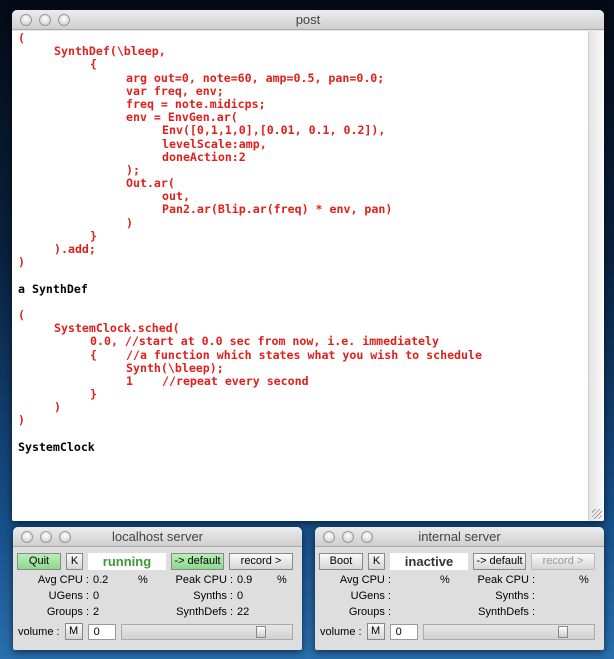  I want to click on post-title-bar: post, so click(308, 20).